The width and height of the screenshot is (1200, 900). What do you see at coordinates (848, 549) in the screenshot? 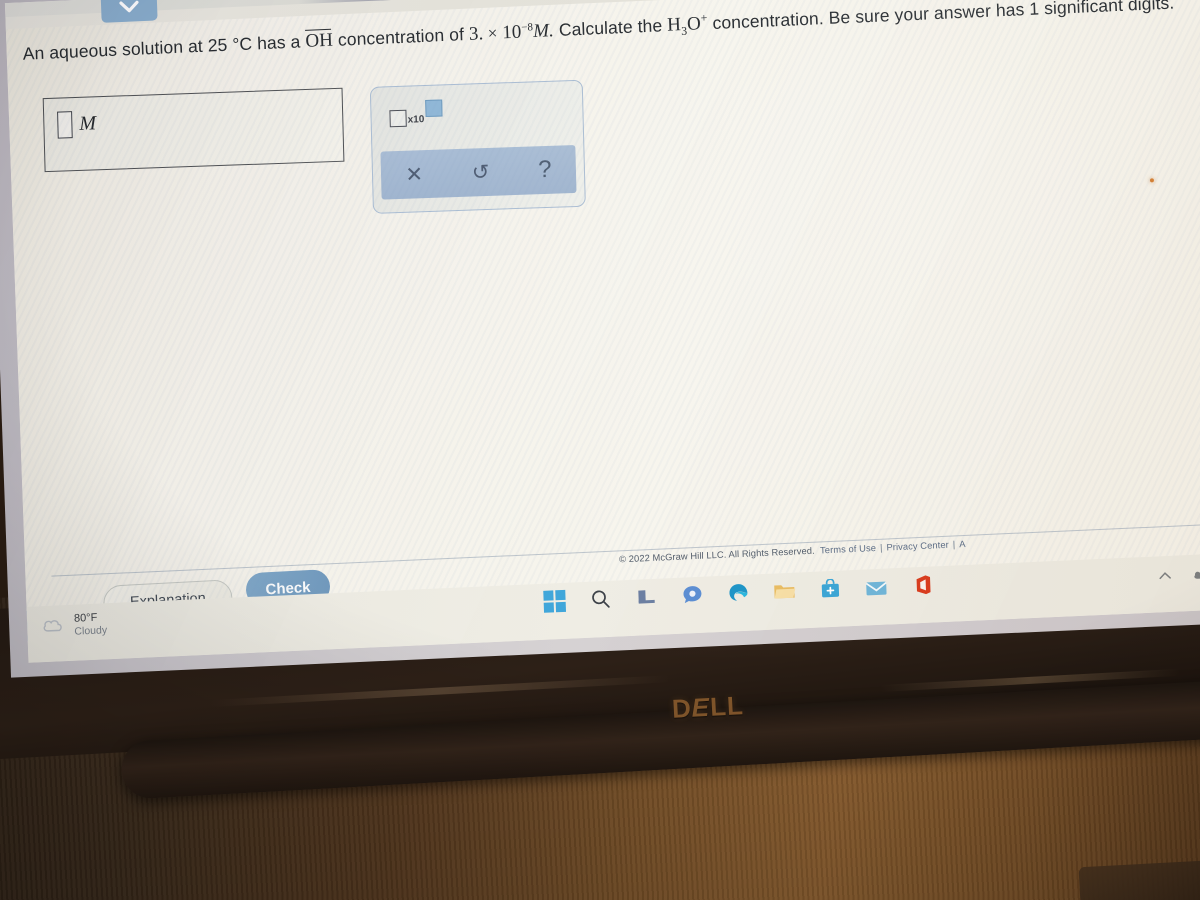
I see `terms-of-use-link: Terms of Use` at bounding box center [848, 549].